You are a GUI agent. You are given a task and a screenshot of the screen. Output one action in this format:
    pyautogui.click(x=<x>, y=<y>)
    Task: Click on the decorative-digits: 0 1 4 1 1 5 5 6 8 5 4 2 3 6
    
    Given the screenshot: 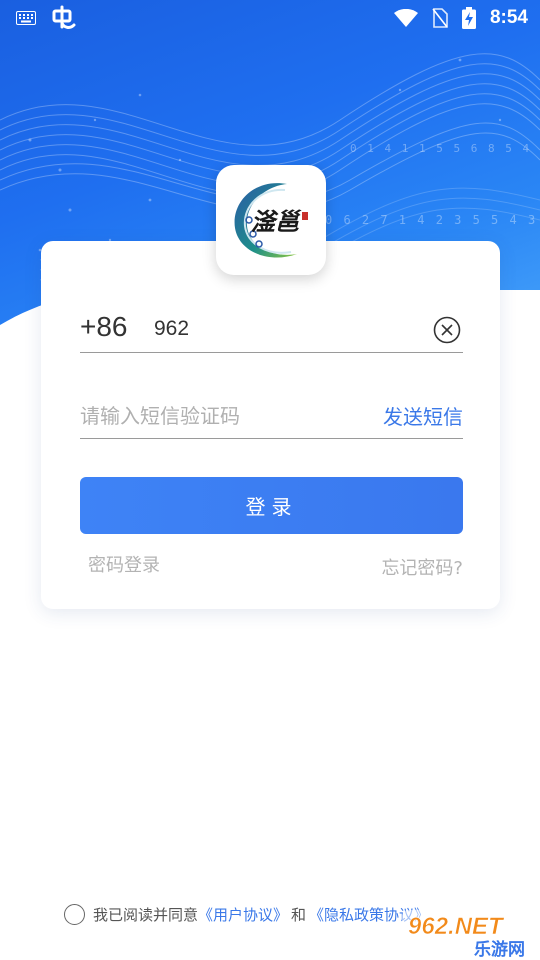 What is the action you would take?
    pyautogui.click(x=445, y=148)
    